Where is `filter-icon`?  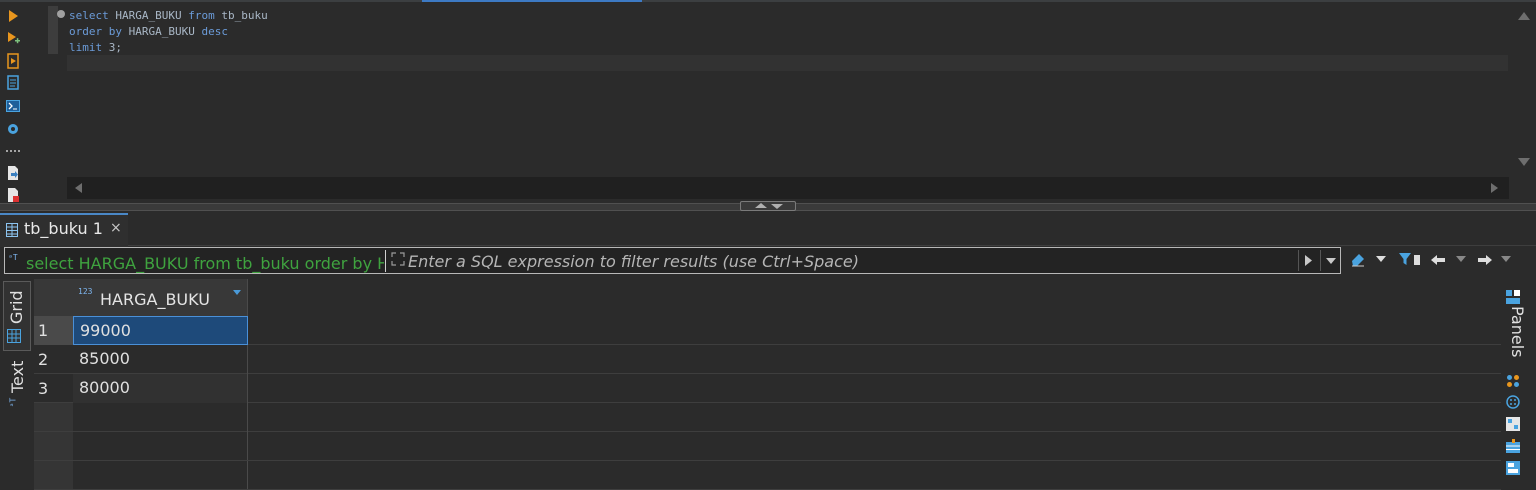
filter-icon is located at coordinates (1406, 259).